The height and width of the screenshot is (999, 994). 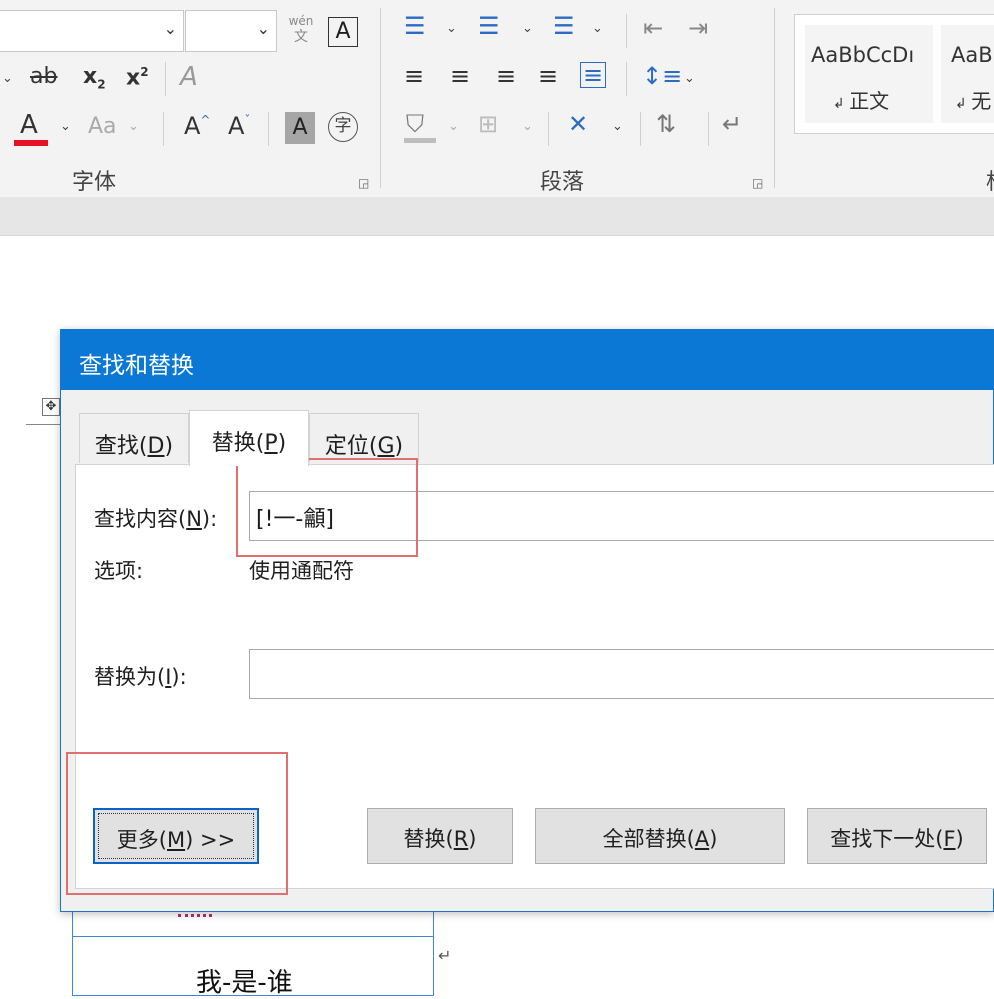 What do you see at coordinates (140, 677) in the screenshot?
I see `replace-with-label: 替换为(I):` at bounding box center [140, 677].